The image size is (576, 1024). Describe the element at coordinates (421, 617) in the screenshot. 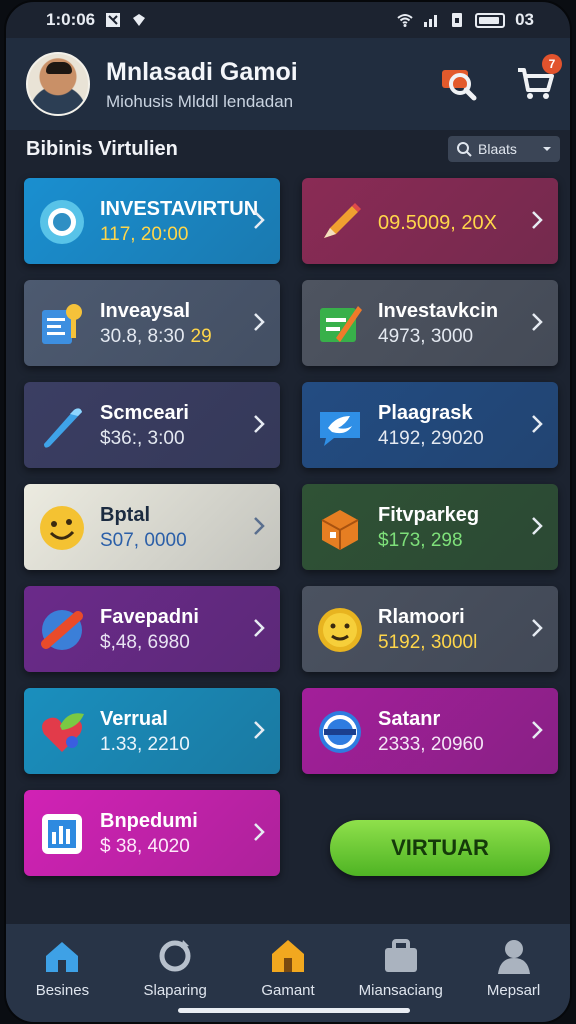

I see `card-title: Rlamoori` at that location.